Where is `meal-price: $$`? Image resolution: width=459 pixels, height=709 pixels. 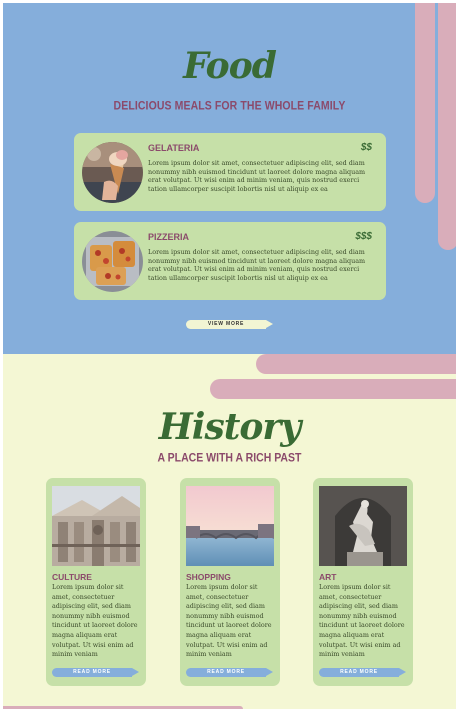
meal-price: $$ is located at coordinates (366, 147).